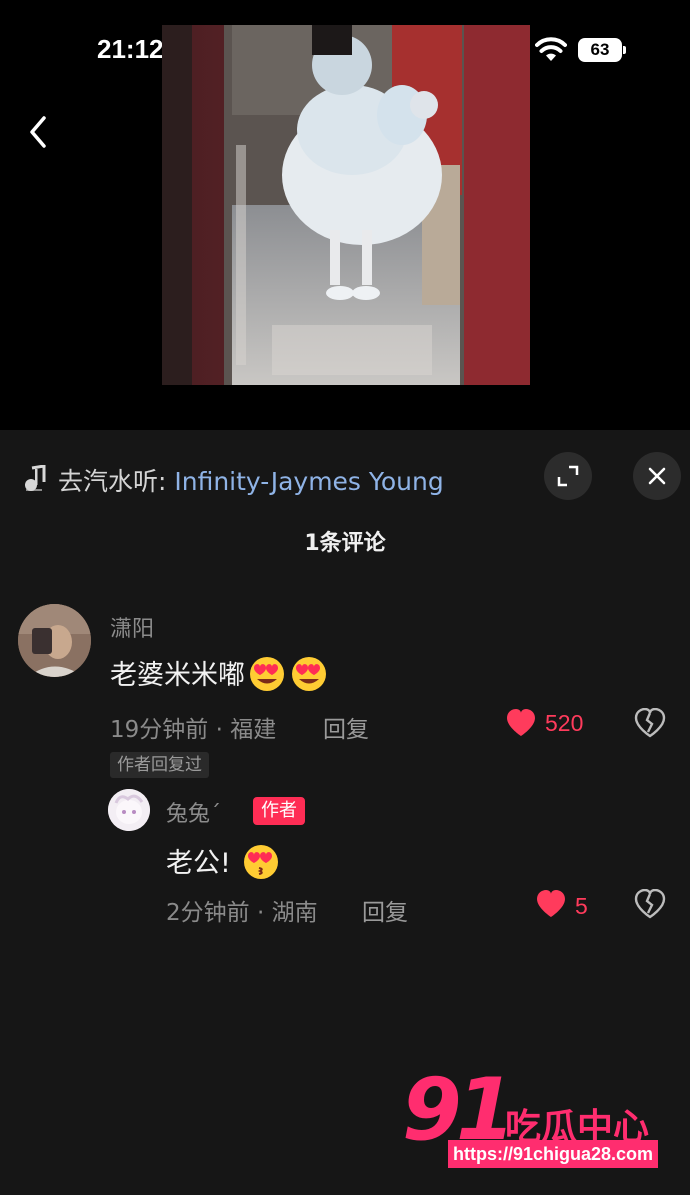  I want to click on reply-text: 老公!, so click(223, 861).